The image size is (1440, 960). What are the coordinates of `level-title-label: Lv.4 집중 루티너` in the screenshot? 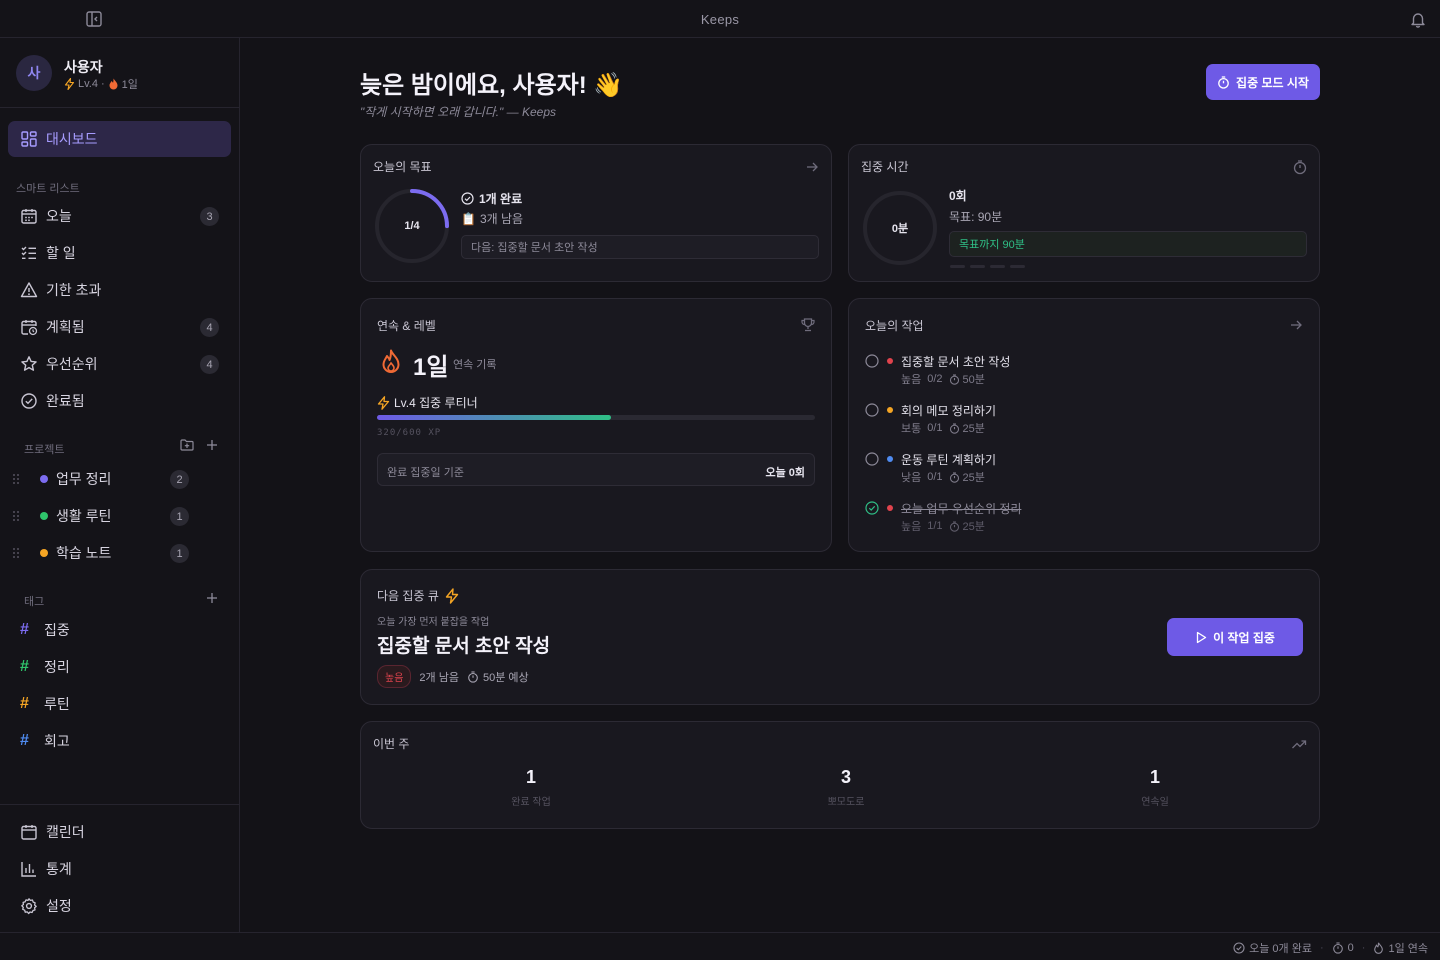 It's located at (436, 403).